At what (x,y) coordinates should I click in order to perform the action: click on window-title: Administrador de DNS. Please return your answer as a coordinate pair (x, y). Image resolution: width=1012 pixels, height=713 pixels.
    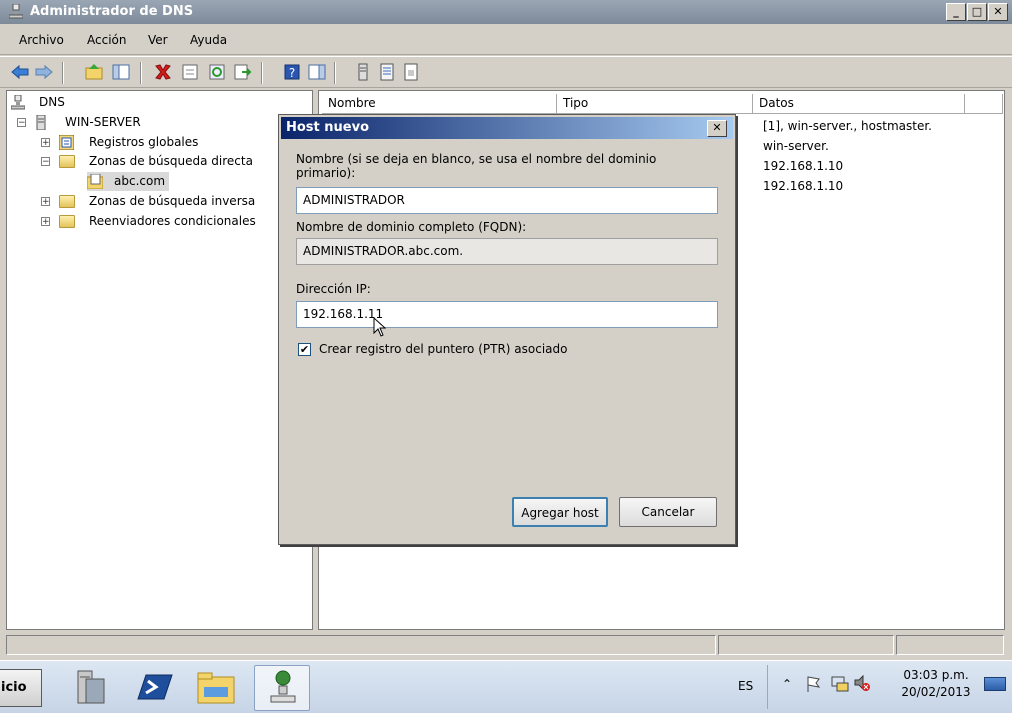
    Looking at the image, I should click on (112, 11).